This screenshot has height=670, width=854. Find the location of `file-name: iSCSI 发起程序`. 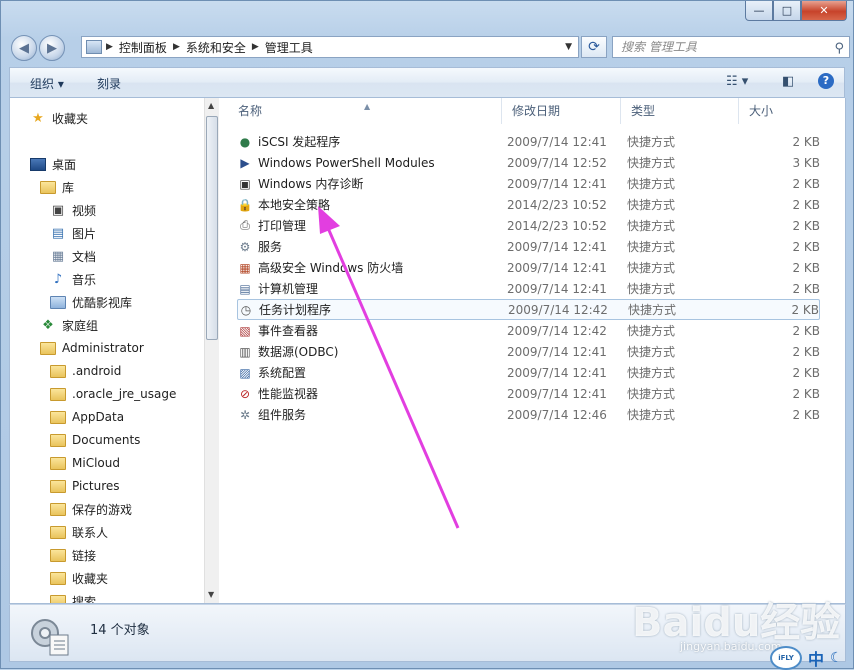

file-name: iSCSI 发起程序 is located at coordinates (299, 142).